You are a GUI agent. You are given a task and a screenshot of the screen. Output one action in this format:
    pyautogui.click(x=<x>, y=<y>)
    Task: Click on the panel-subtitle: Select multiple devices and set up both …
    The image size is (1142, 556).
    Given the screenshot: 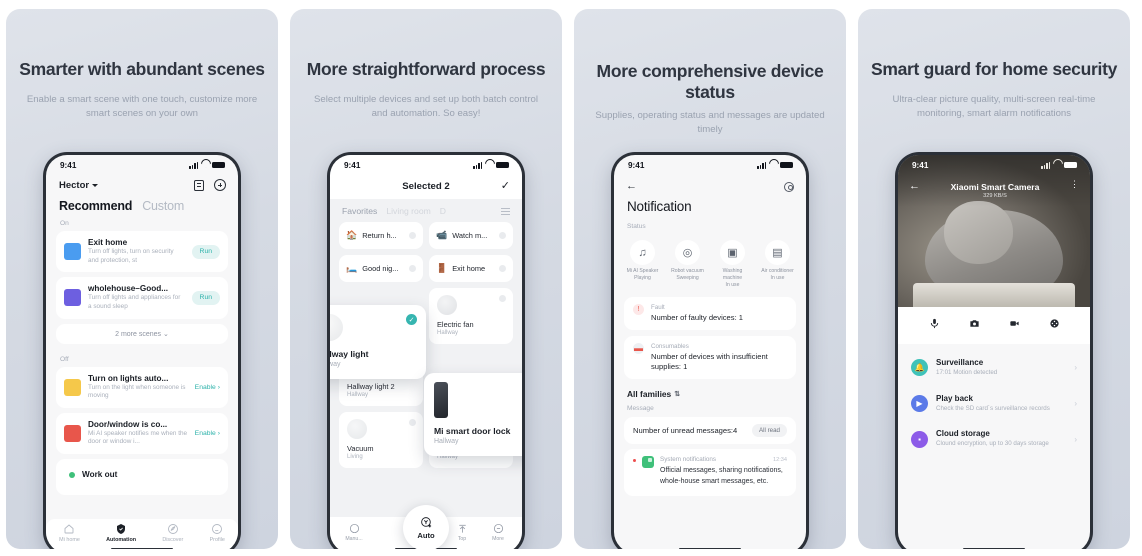 What is the action you would take?
    pyautogui.click(x=426, y=106)
    